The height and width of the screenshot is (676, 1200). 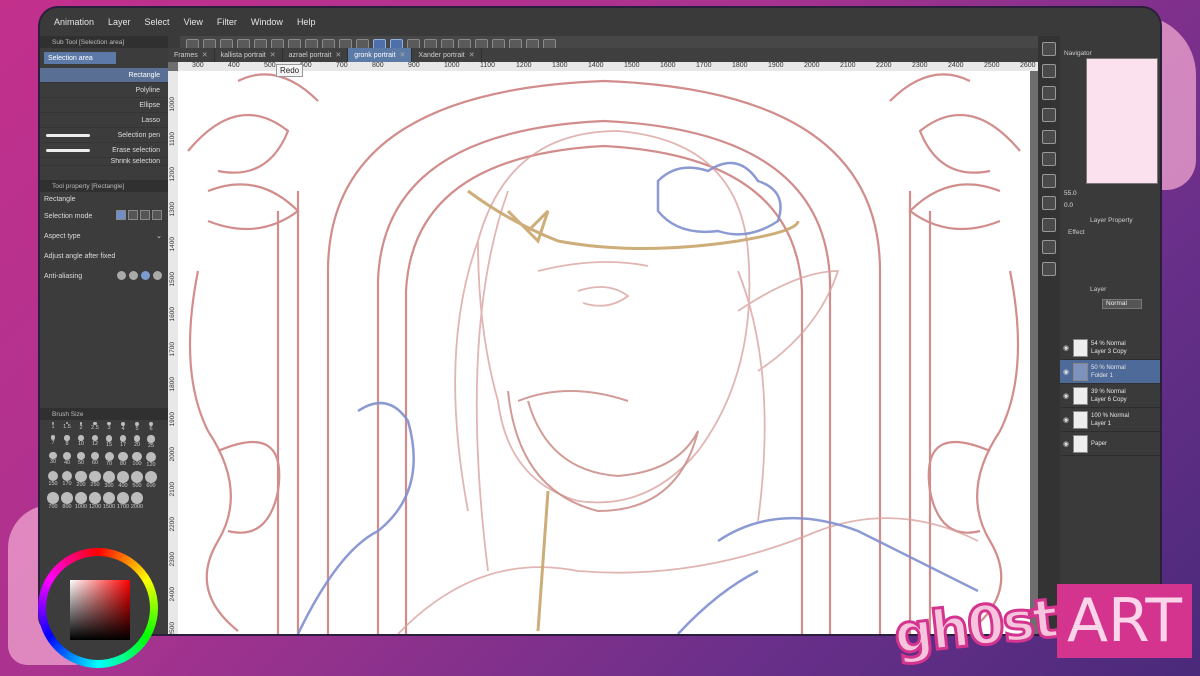 I want to click on navigator-icon, so click(x=1049, y=49).